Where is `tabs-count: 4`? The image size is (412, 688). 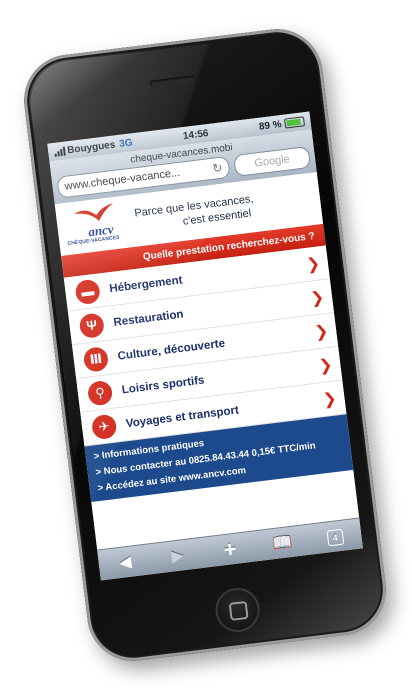 tabs-count: 4 is located at coordinates (335, 537).